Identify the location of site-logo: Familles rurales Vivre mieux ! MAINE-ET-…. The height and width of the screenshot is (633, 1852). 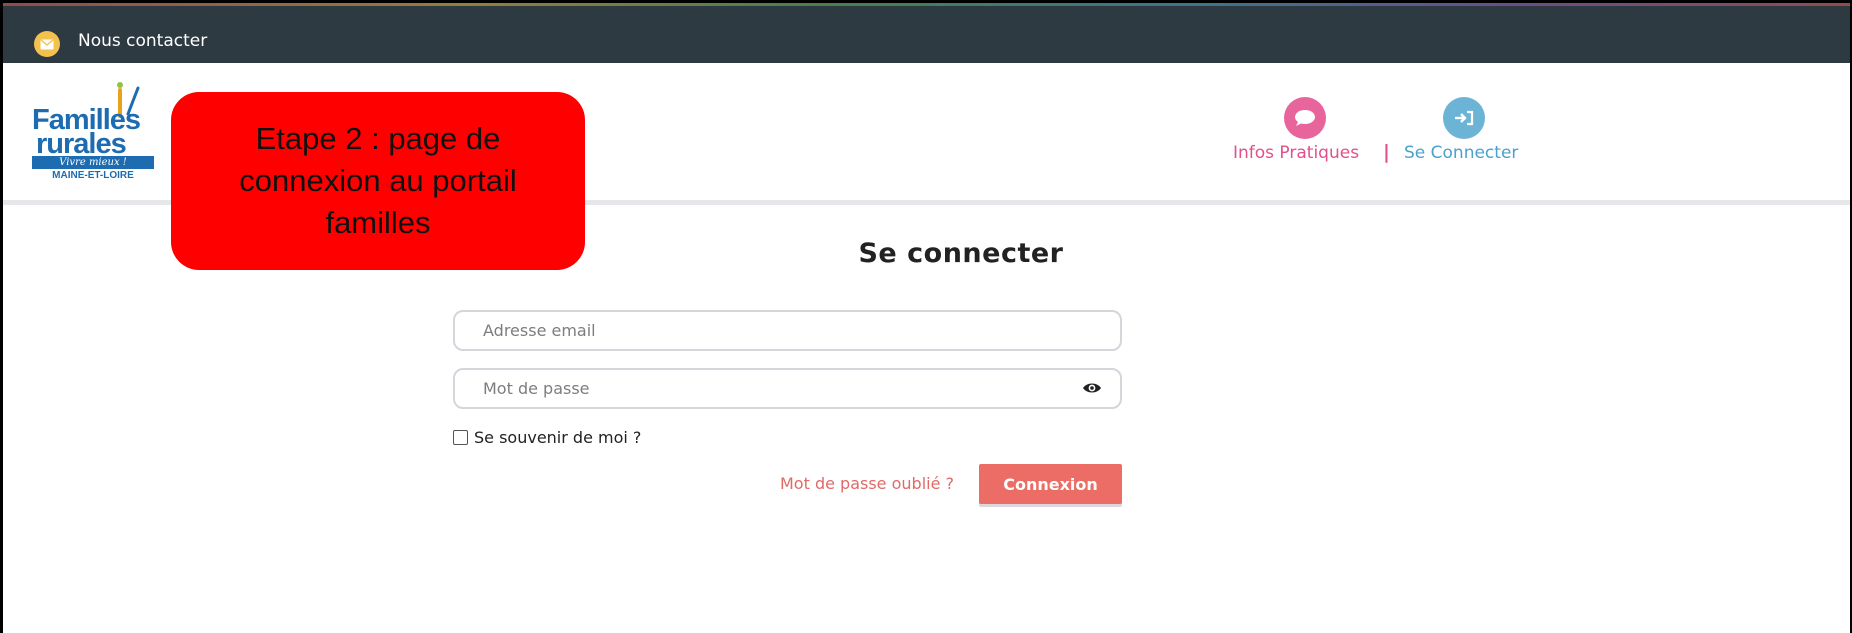
(97, 135).